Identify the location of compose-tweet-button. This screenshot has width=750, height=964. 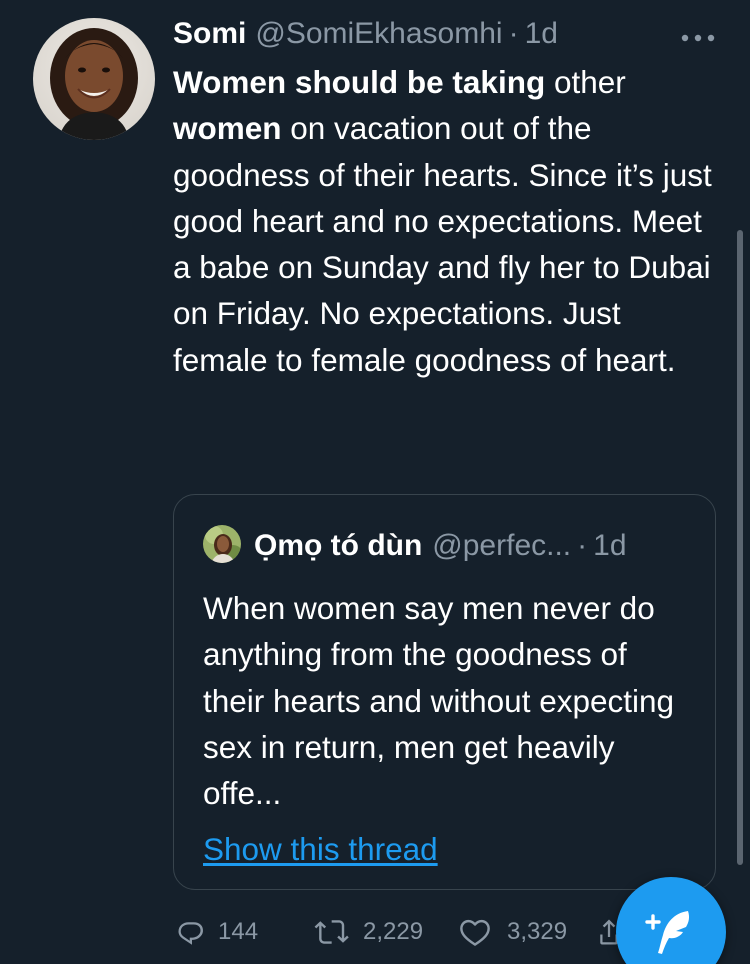
(671, 920).